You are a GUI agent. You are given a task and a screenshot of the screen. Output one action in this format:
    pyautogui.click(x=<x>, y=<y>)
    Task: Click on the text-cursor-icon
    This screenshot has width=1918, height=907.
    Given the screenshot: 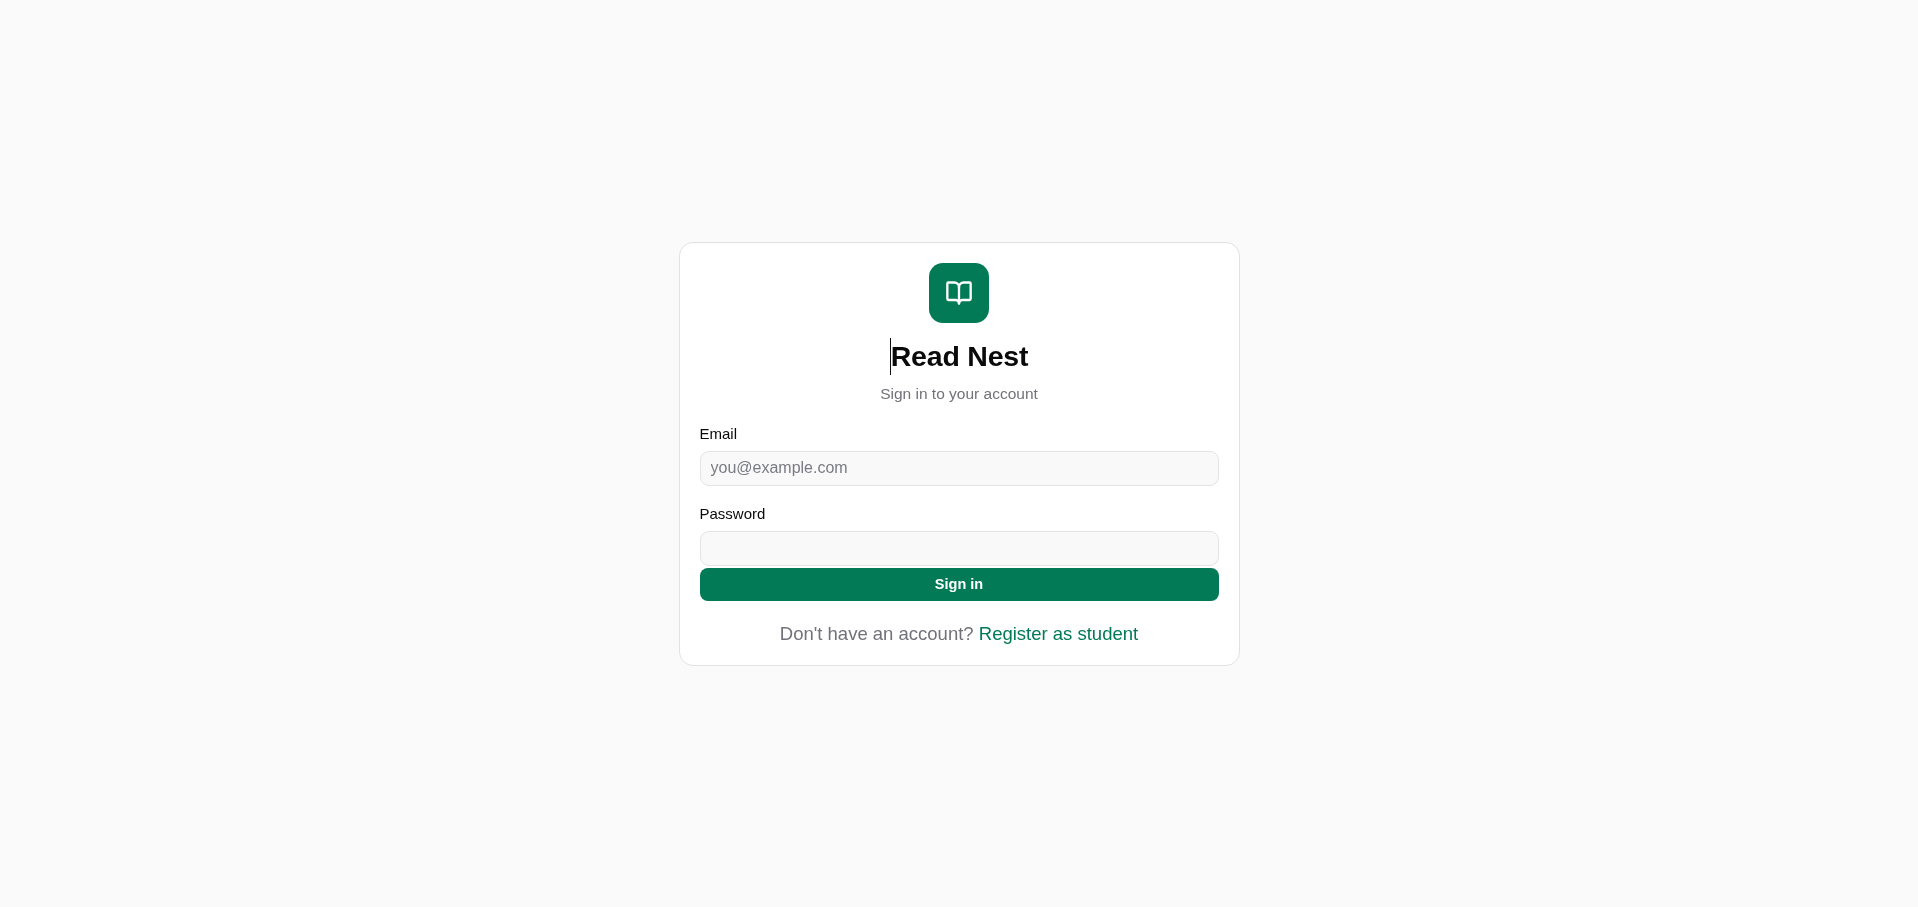 What is the action you would take?
    pyautogui.click(x=890, y=356)
    